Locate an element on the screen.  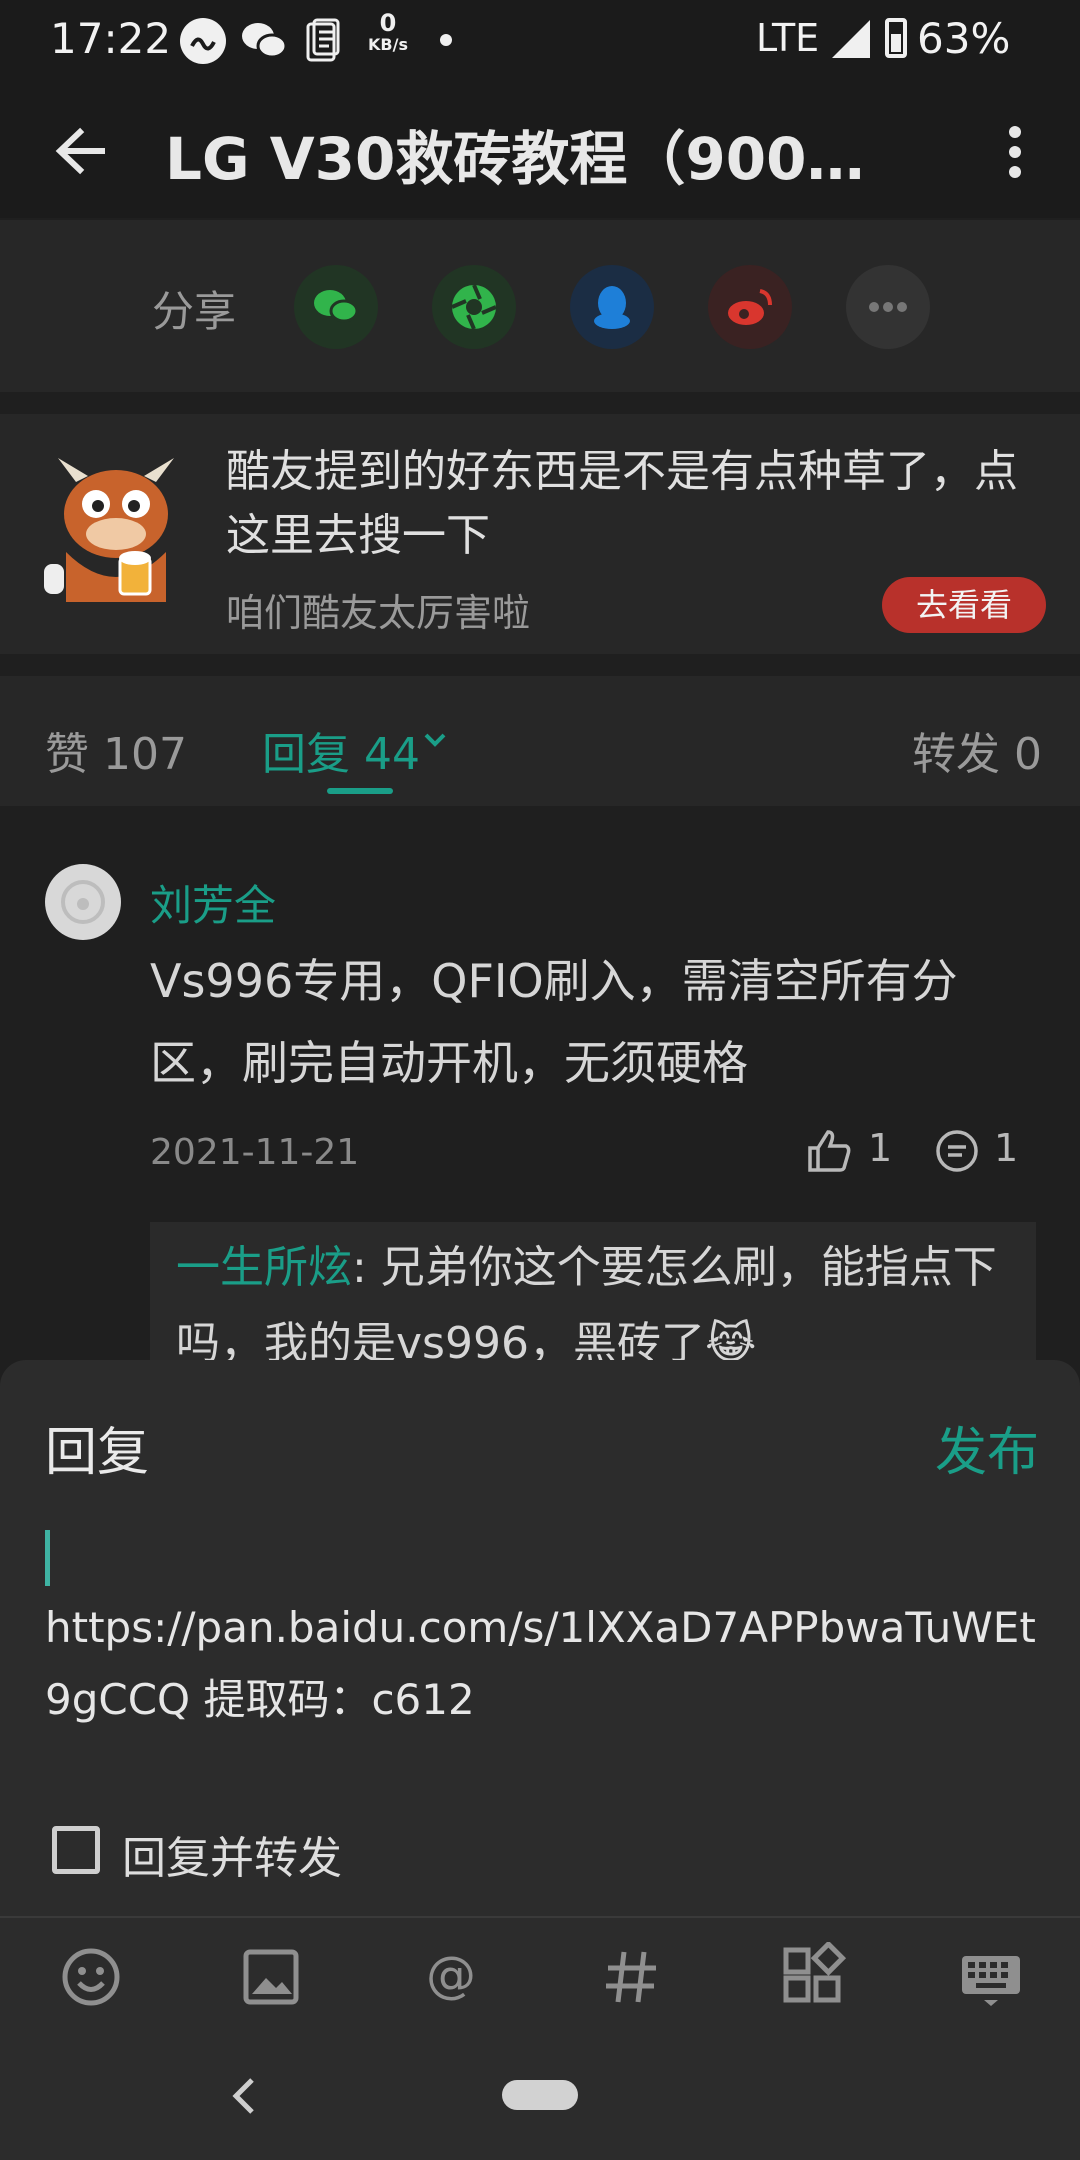
nav-back-chevron-icon is located at coordinates (242, 2096).